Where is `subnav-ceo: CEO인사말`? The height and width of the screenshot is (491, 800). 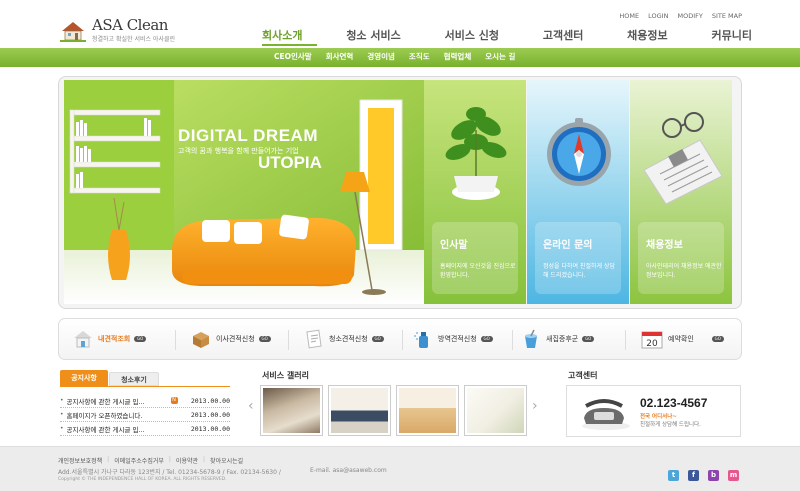 subnav-ceo: CEO인사말 is located at coordinates (293, 56).